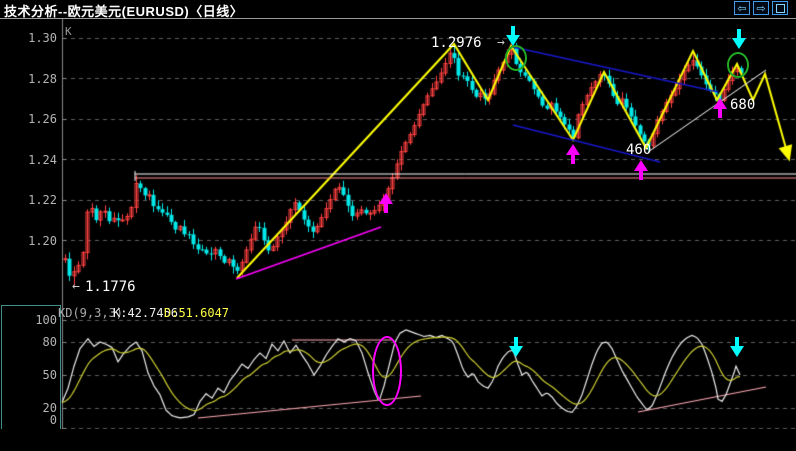 The image size is (796, 451). What do you see at coordinates (42, 38) in the screenshot?
I see `price-axis-label: 1.30` at bounding box center [42, 38].